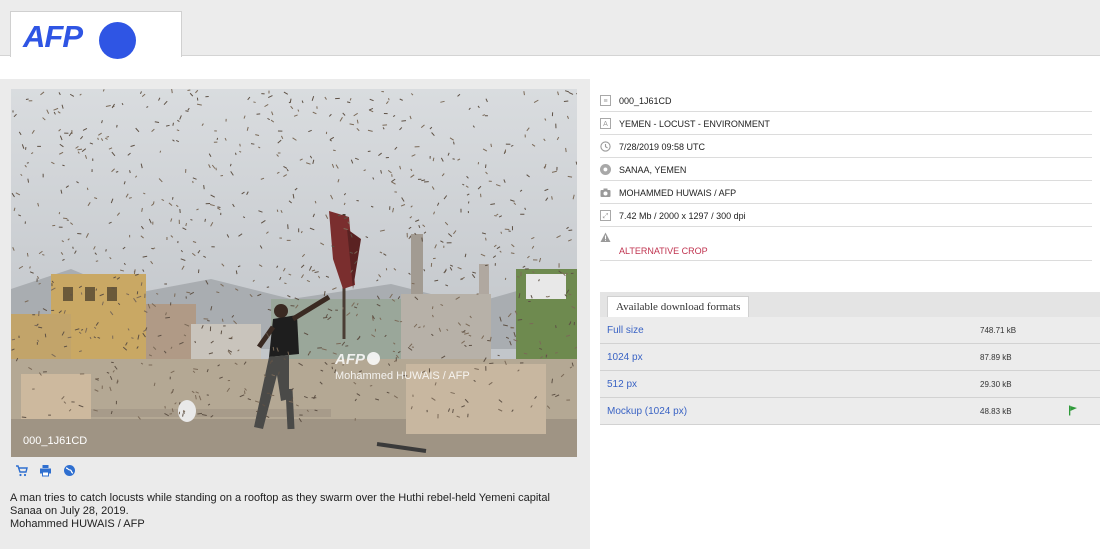  What do you see at coordinates (645, 101) in the screenshot?
I see `meta-id: 000_1J61CD` at bounding box center [645, 101].